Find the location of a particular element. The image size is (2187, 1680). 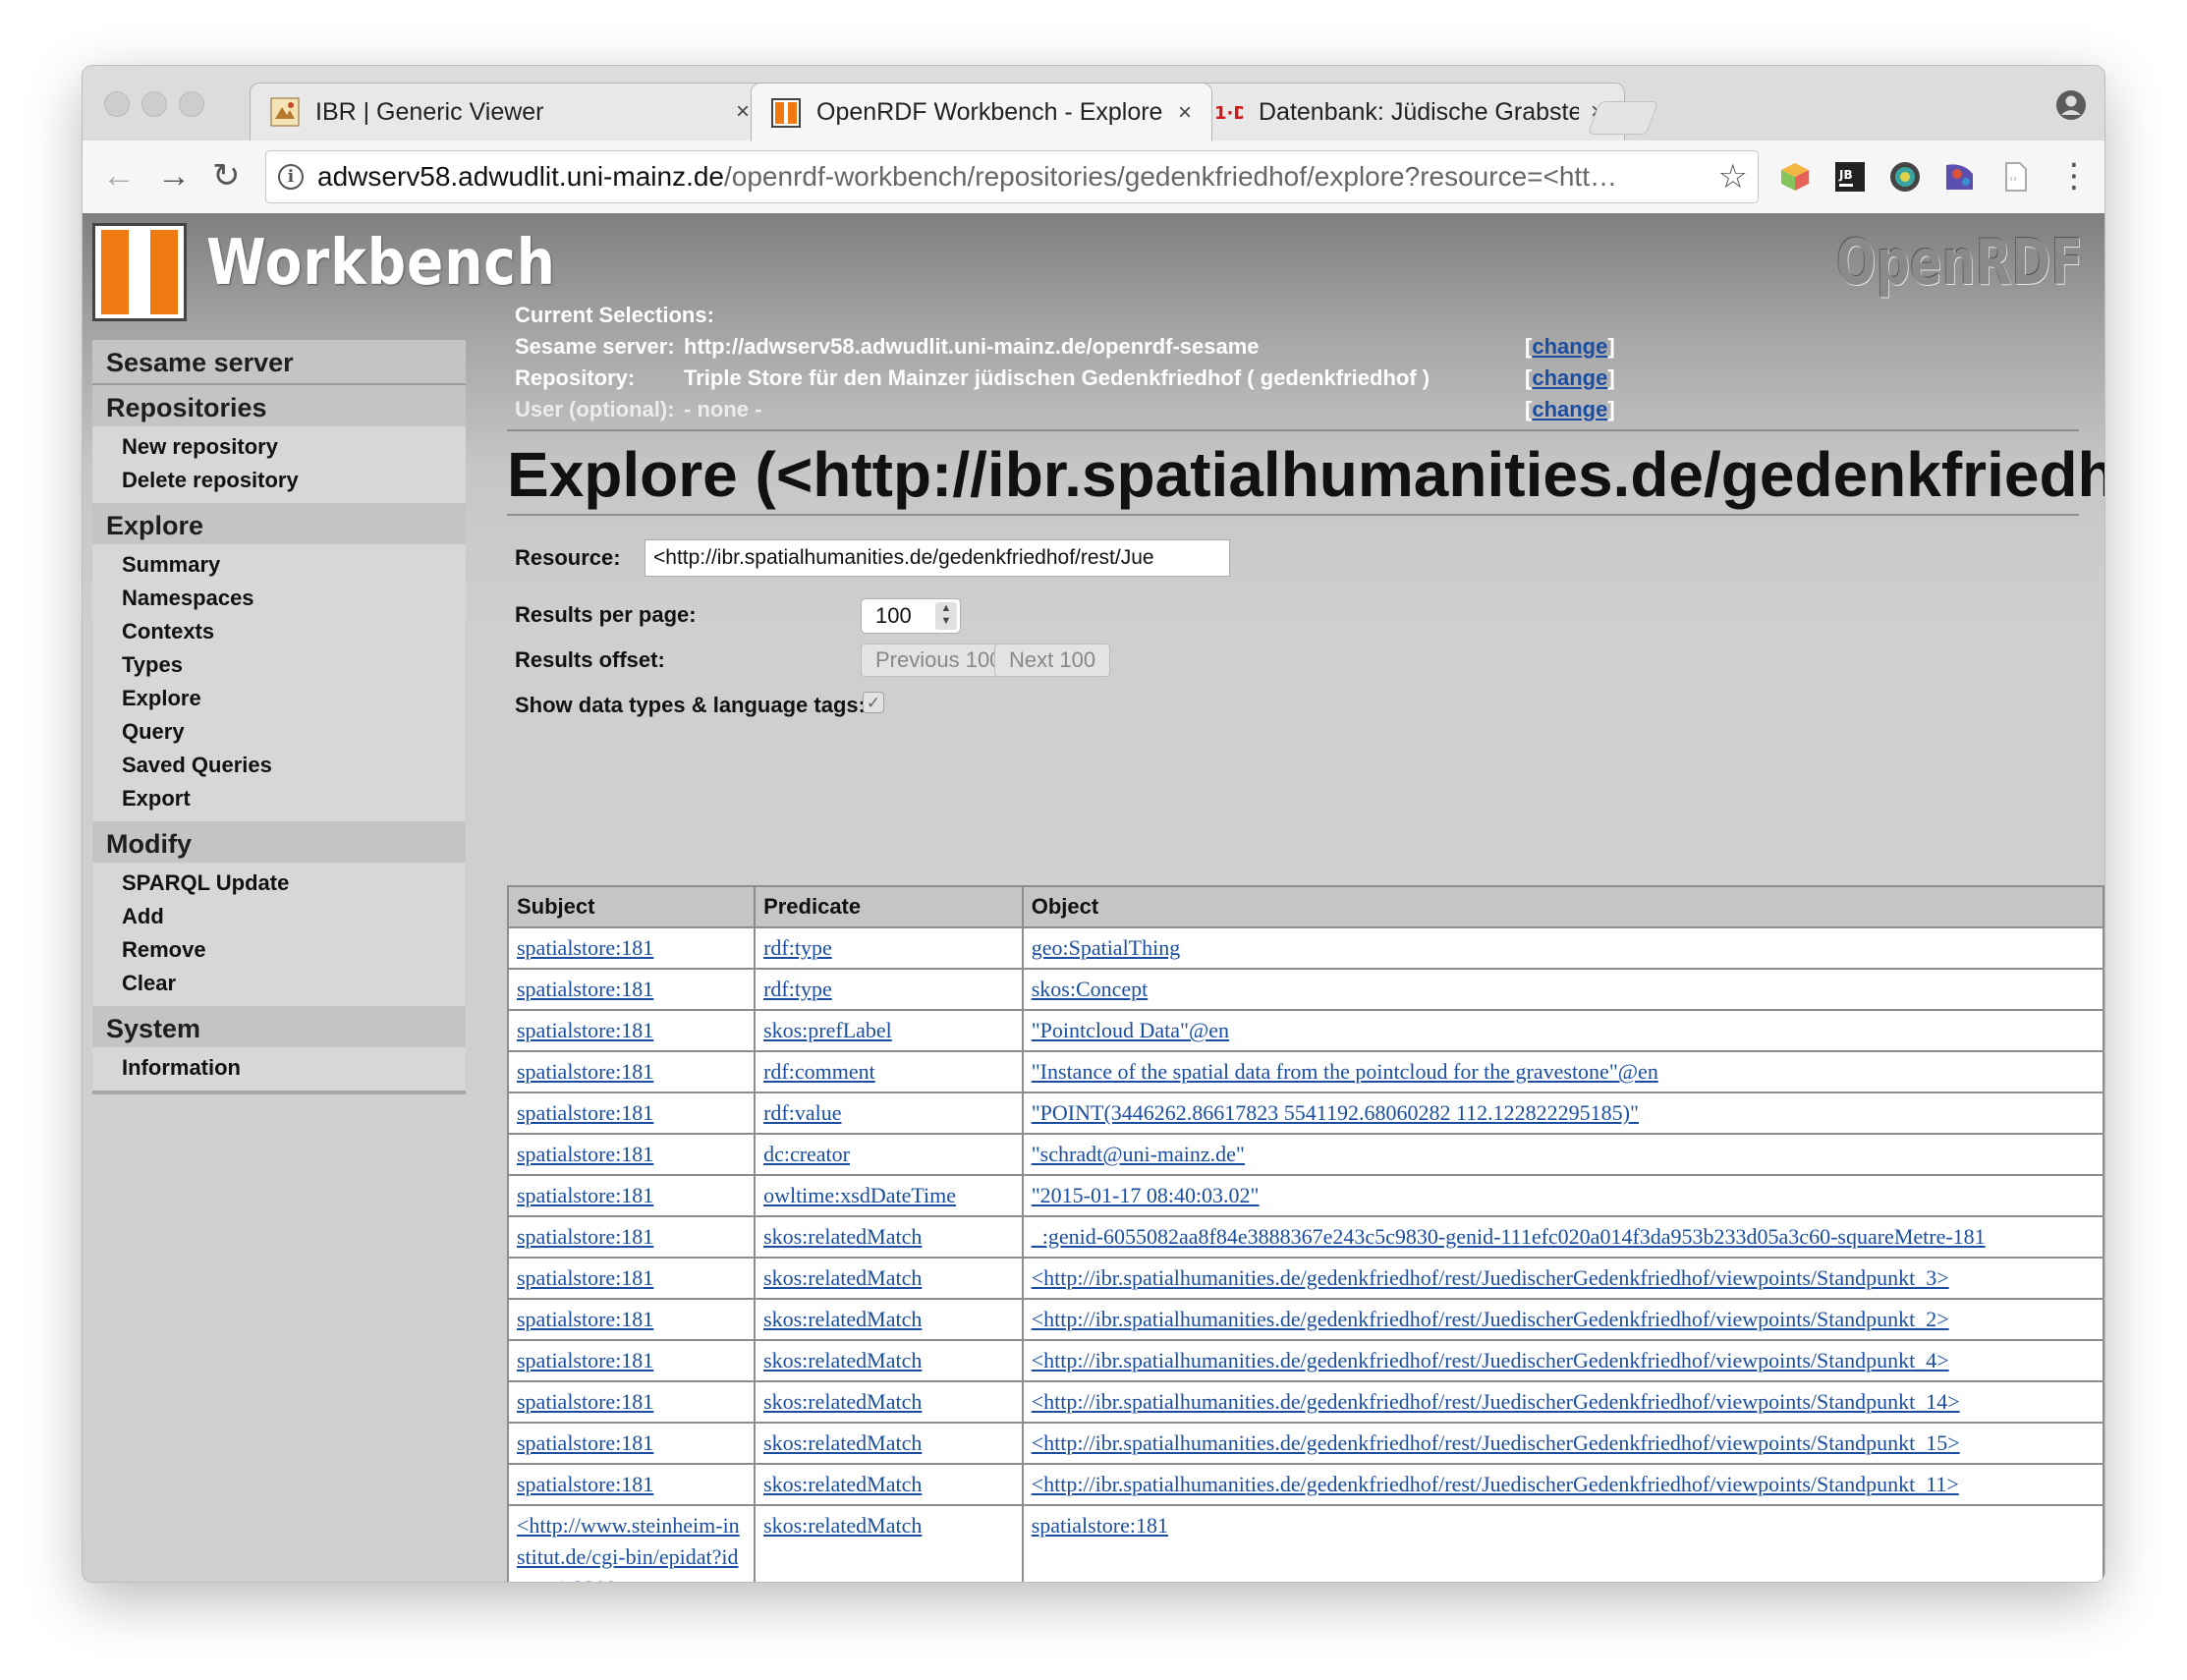

sidebar-item-summary: Summary is located at coordinates (279, 565).